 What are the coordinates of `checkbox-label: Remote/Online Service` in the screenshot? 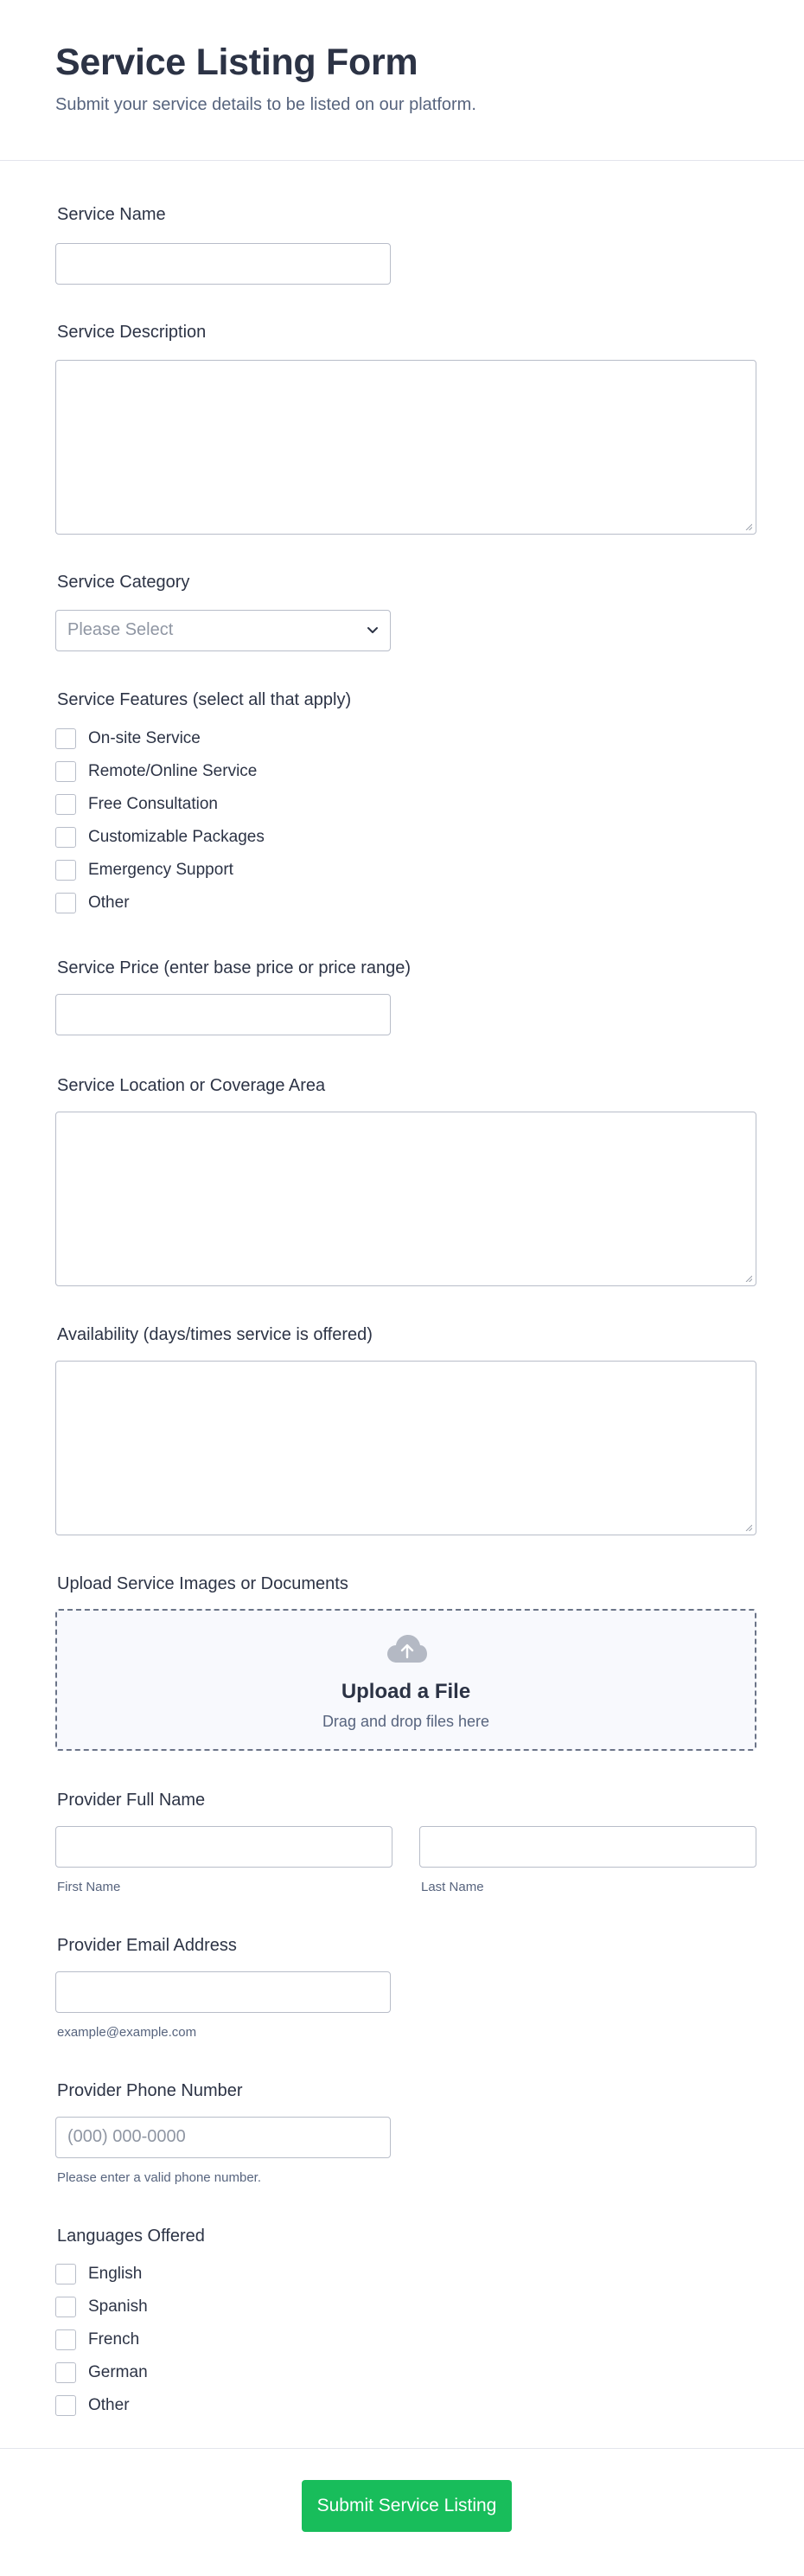 It's located at (173, 771).